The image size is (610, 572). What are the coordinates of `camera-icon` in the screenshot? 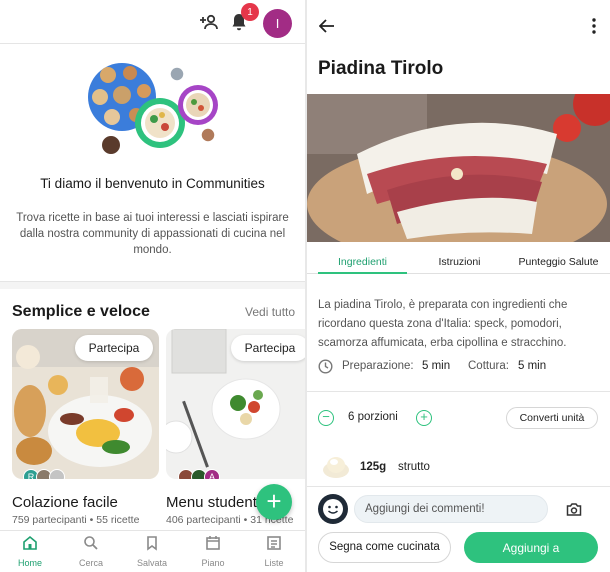 It's located at (574, 509).